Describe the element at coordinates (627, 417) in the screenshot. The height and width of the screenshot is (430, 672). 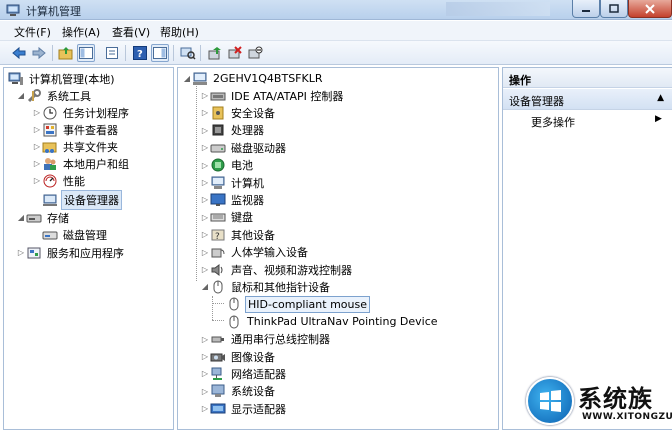
I see `watermark-url: WWW.XITONGZU.COM` at that location.